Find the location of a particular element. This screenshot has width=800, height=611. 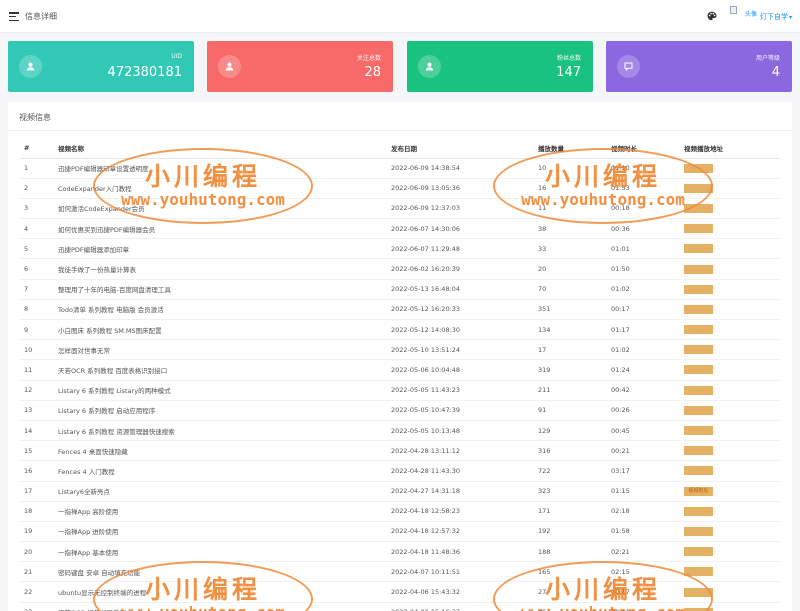

cell-index: 5 is located at coordinates (37, 249).